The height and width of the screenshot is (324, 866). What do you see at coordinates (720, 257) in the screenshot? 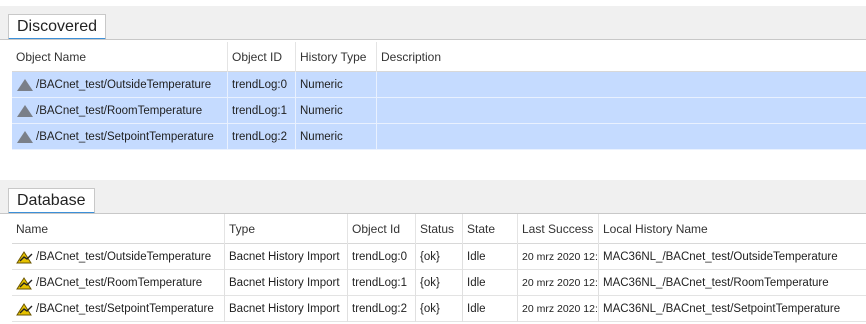
I see `cell-local-history-name: MAC36NL_/BACnet_test/OutsideTemperature` at bounding box center [720, 257].